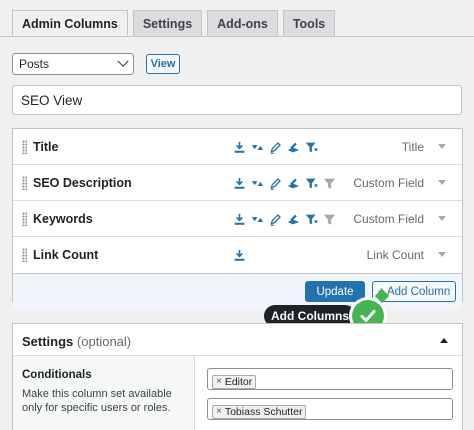 This screenshot has height=430, width=474. I want to click on tab-tools: Tools, so click(309, 23).